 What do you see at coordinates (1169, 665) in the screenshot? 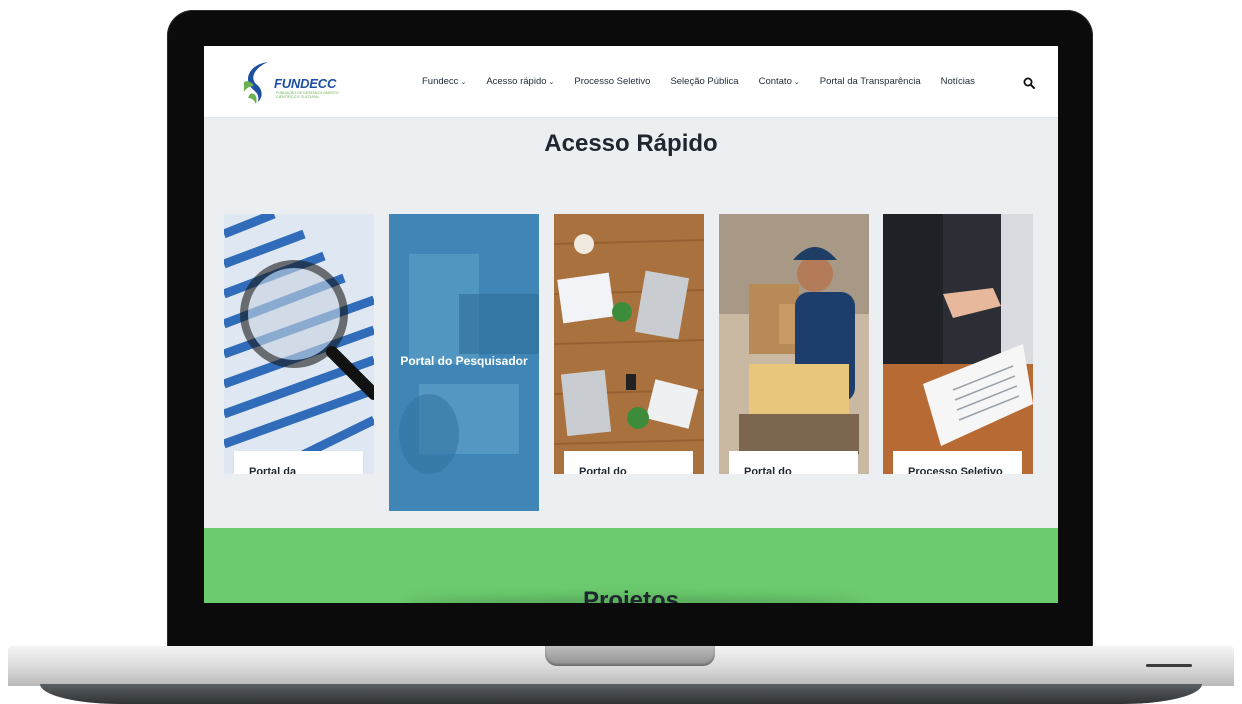
I see `laptop-indicator` at bounding box center [1169, 665].